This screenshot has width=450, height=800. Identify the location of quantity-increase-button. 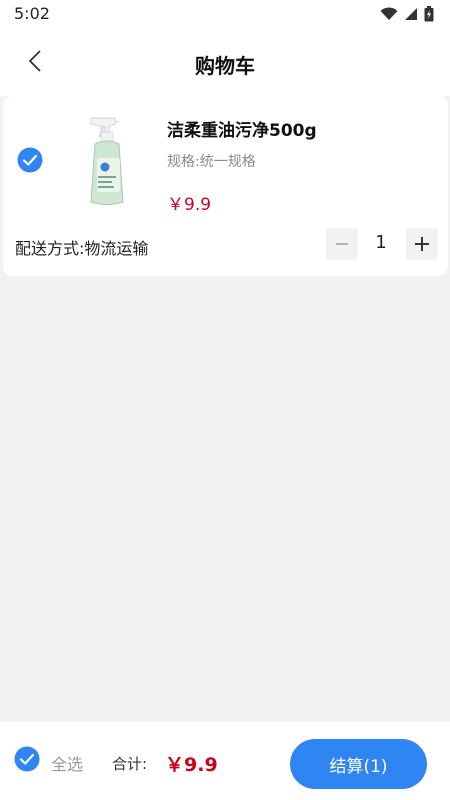
(422, 244).